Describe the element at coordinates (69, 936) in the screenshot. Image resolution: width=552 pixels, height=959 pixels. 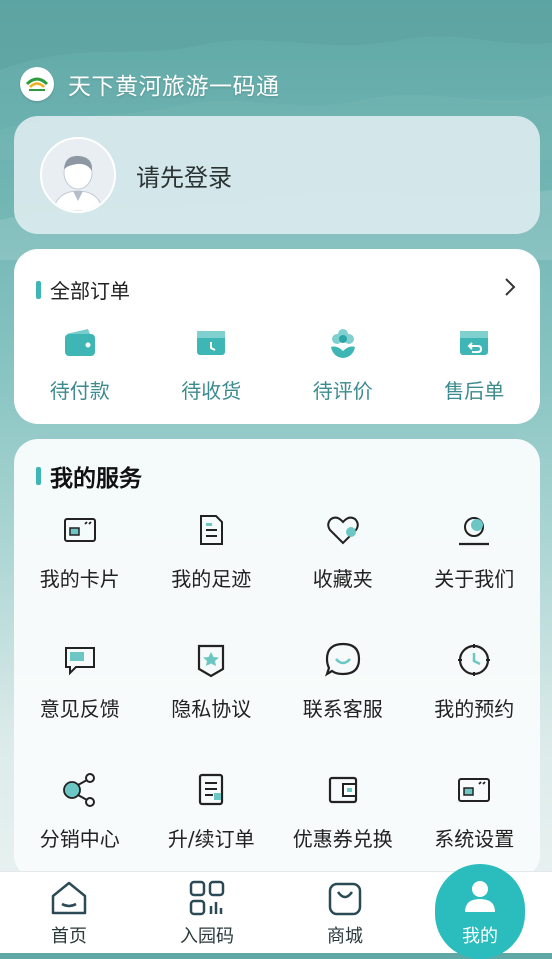
I see `tab-label: 首页` at that location.